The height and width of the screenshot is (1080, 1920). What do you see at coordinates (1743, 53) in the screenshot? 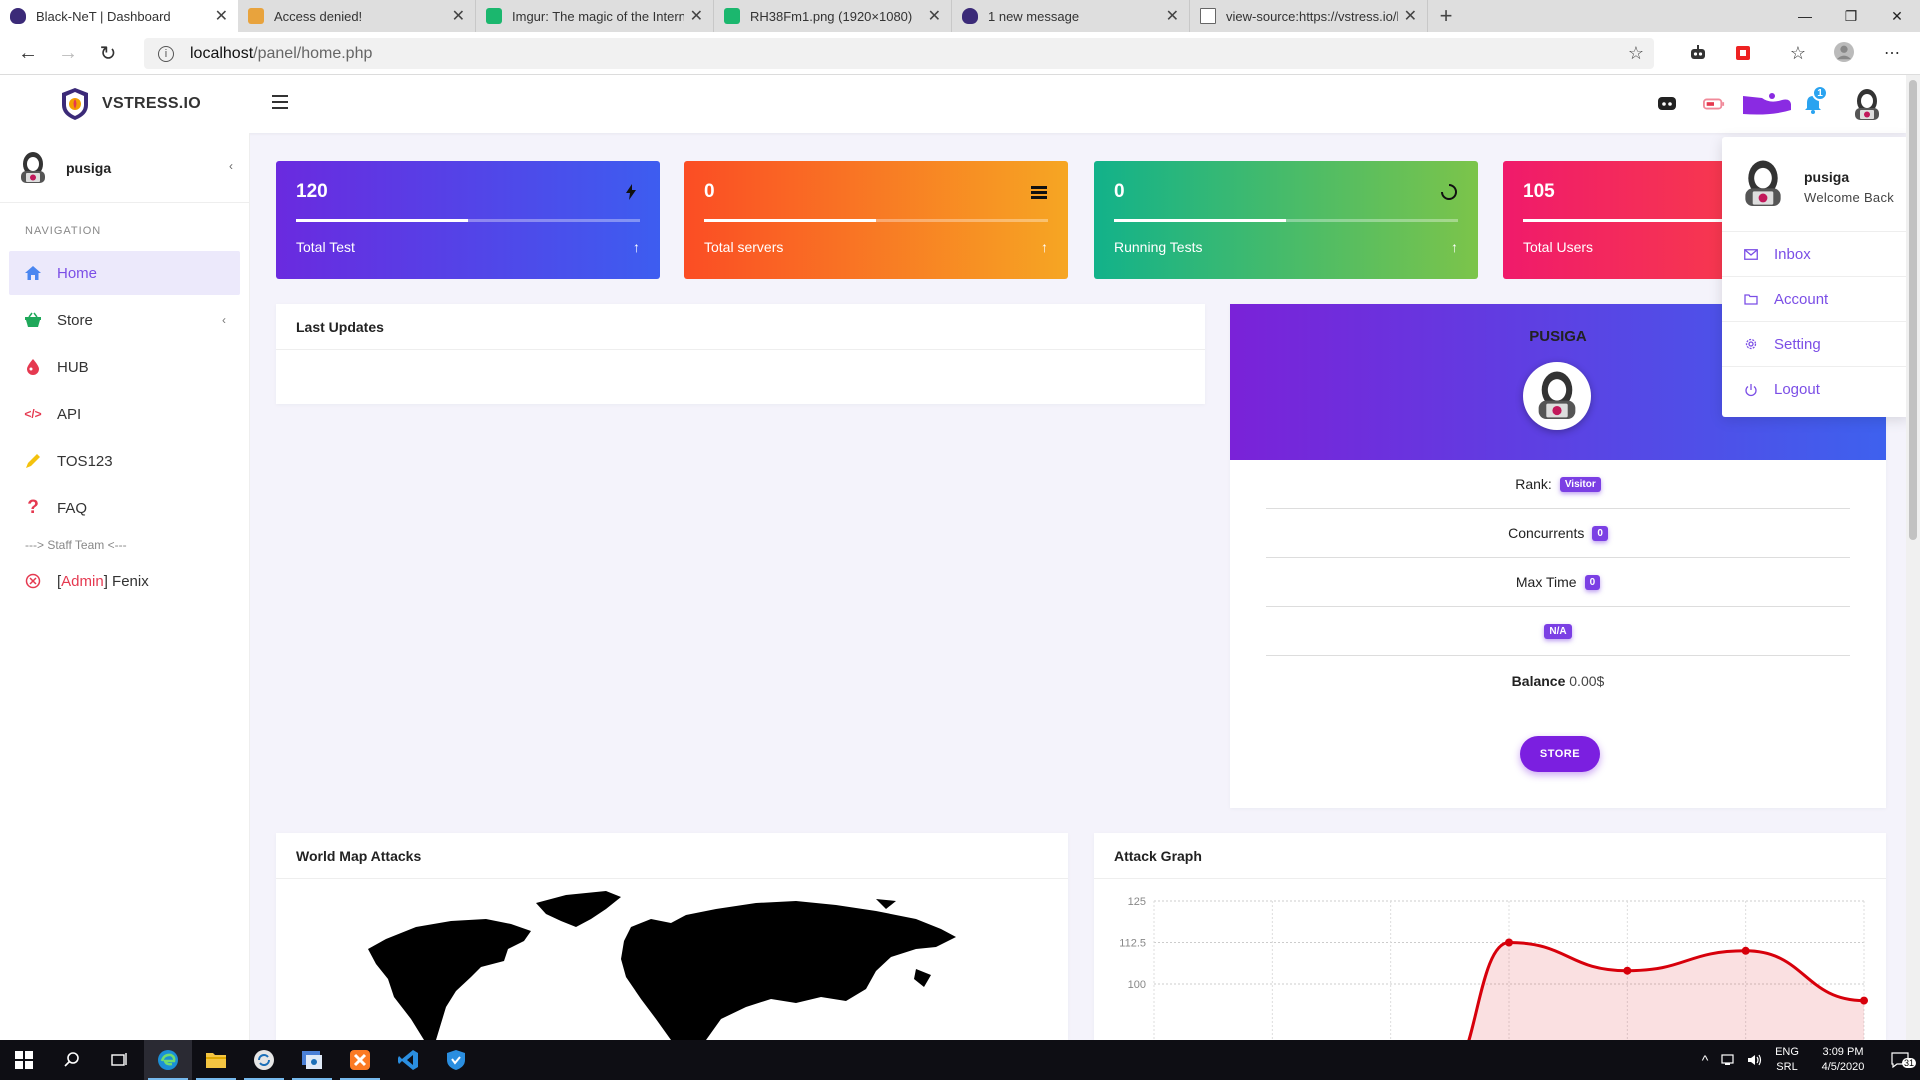
I see `extension-red-icon` at bounding box center [1743, 53].